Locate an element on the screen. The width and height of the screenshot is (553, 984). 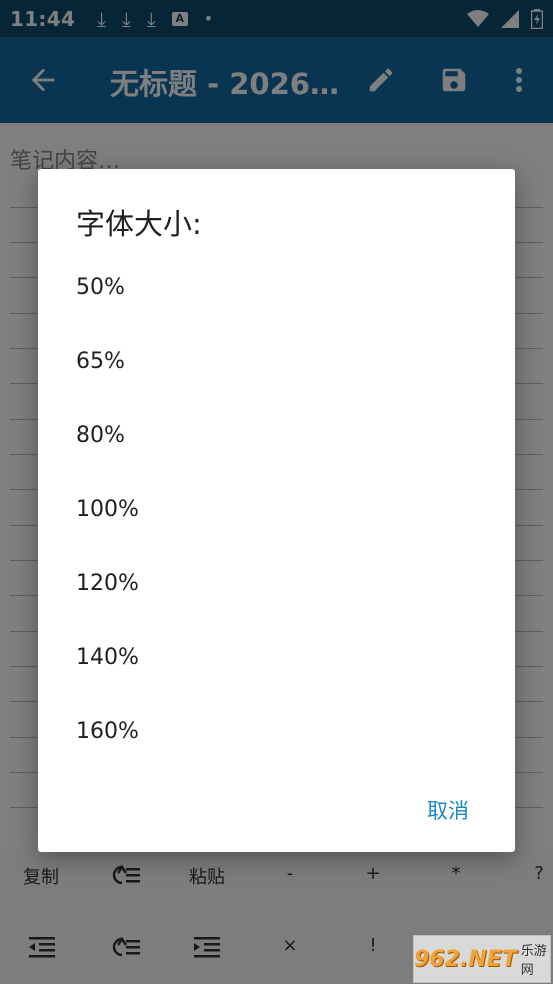
option-label: 160% is located at coordinates (107, 731).